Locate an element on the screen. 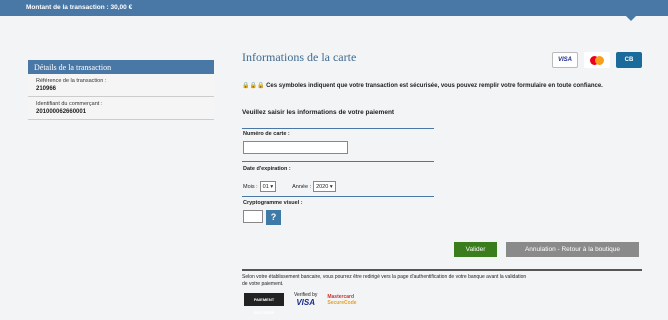 Image resolution: width=668 pixels, height=320 pixels. card-number-input is located at coordinates (295, 147).